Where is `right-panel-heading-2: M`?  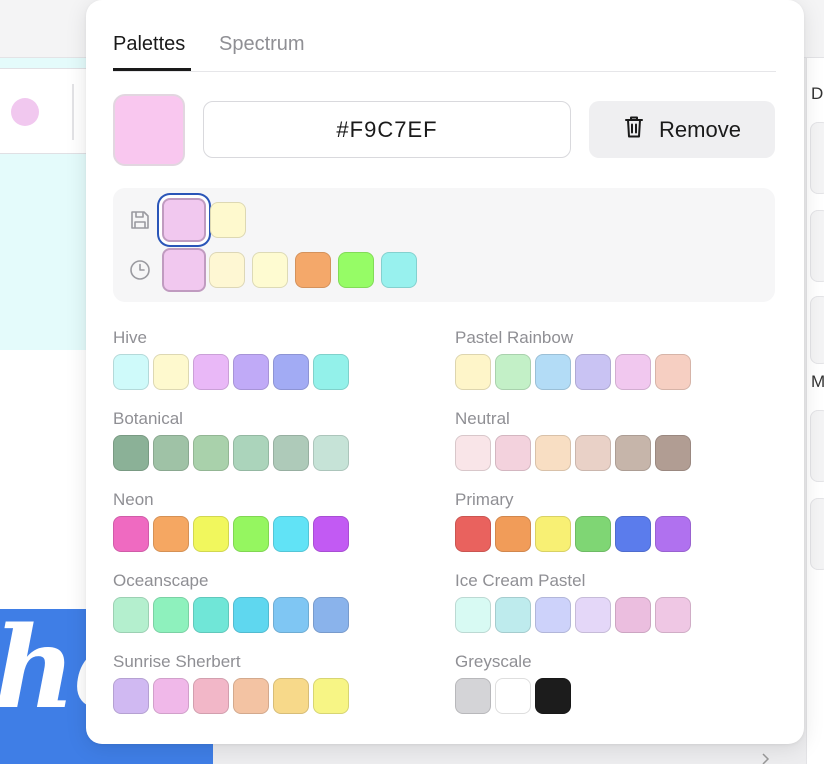
right-panel-heading-2: M is located at coordinates (817, 381).